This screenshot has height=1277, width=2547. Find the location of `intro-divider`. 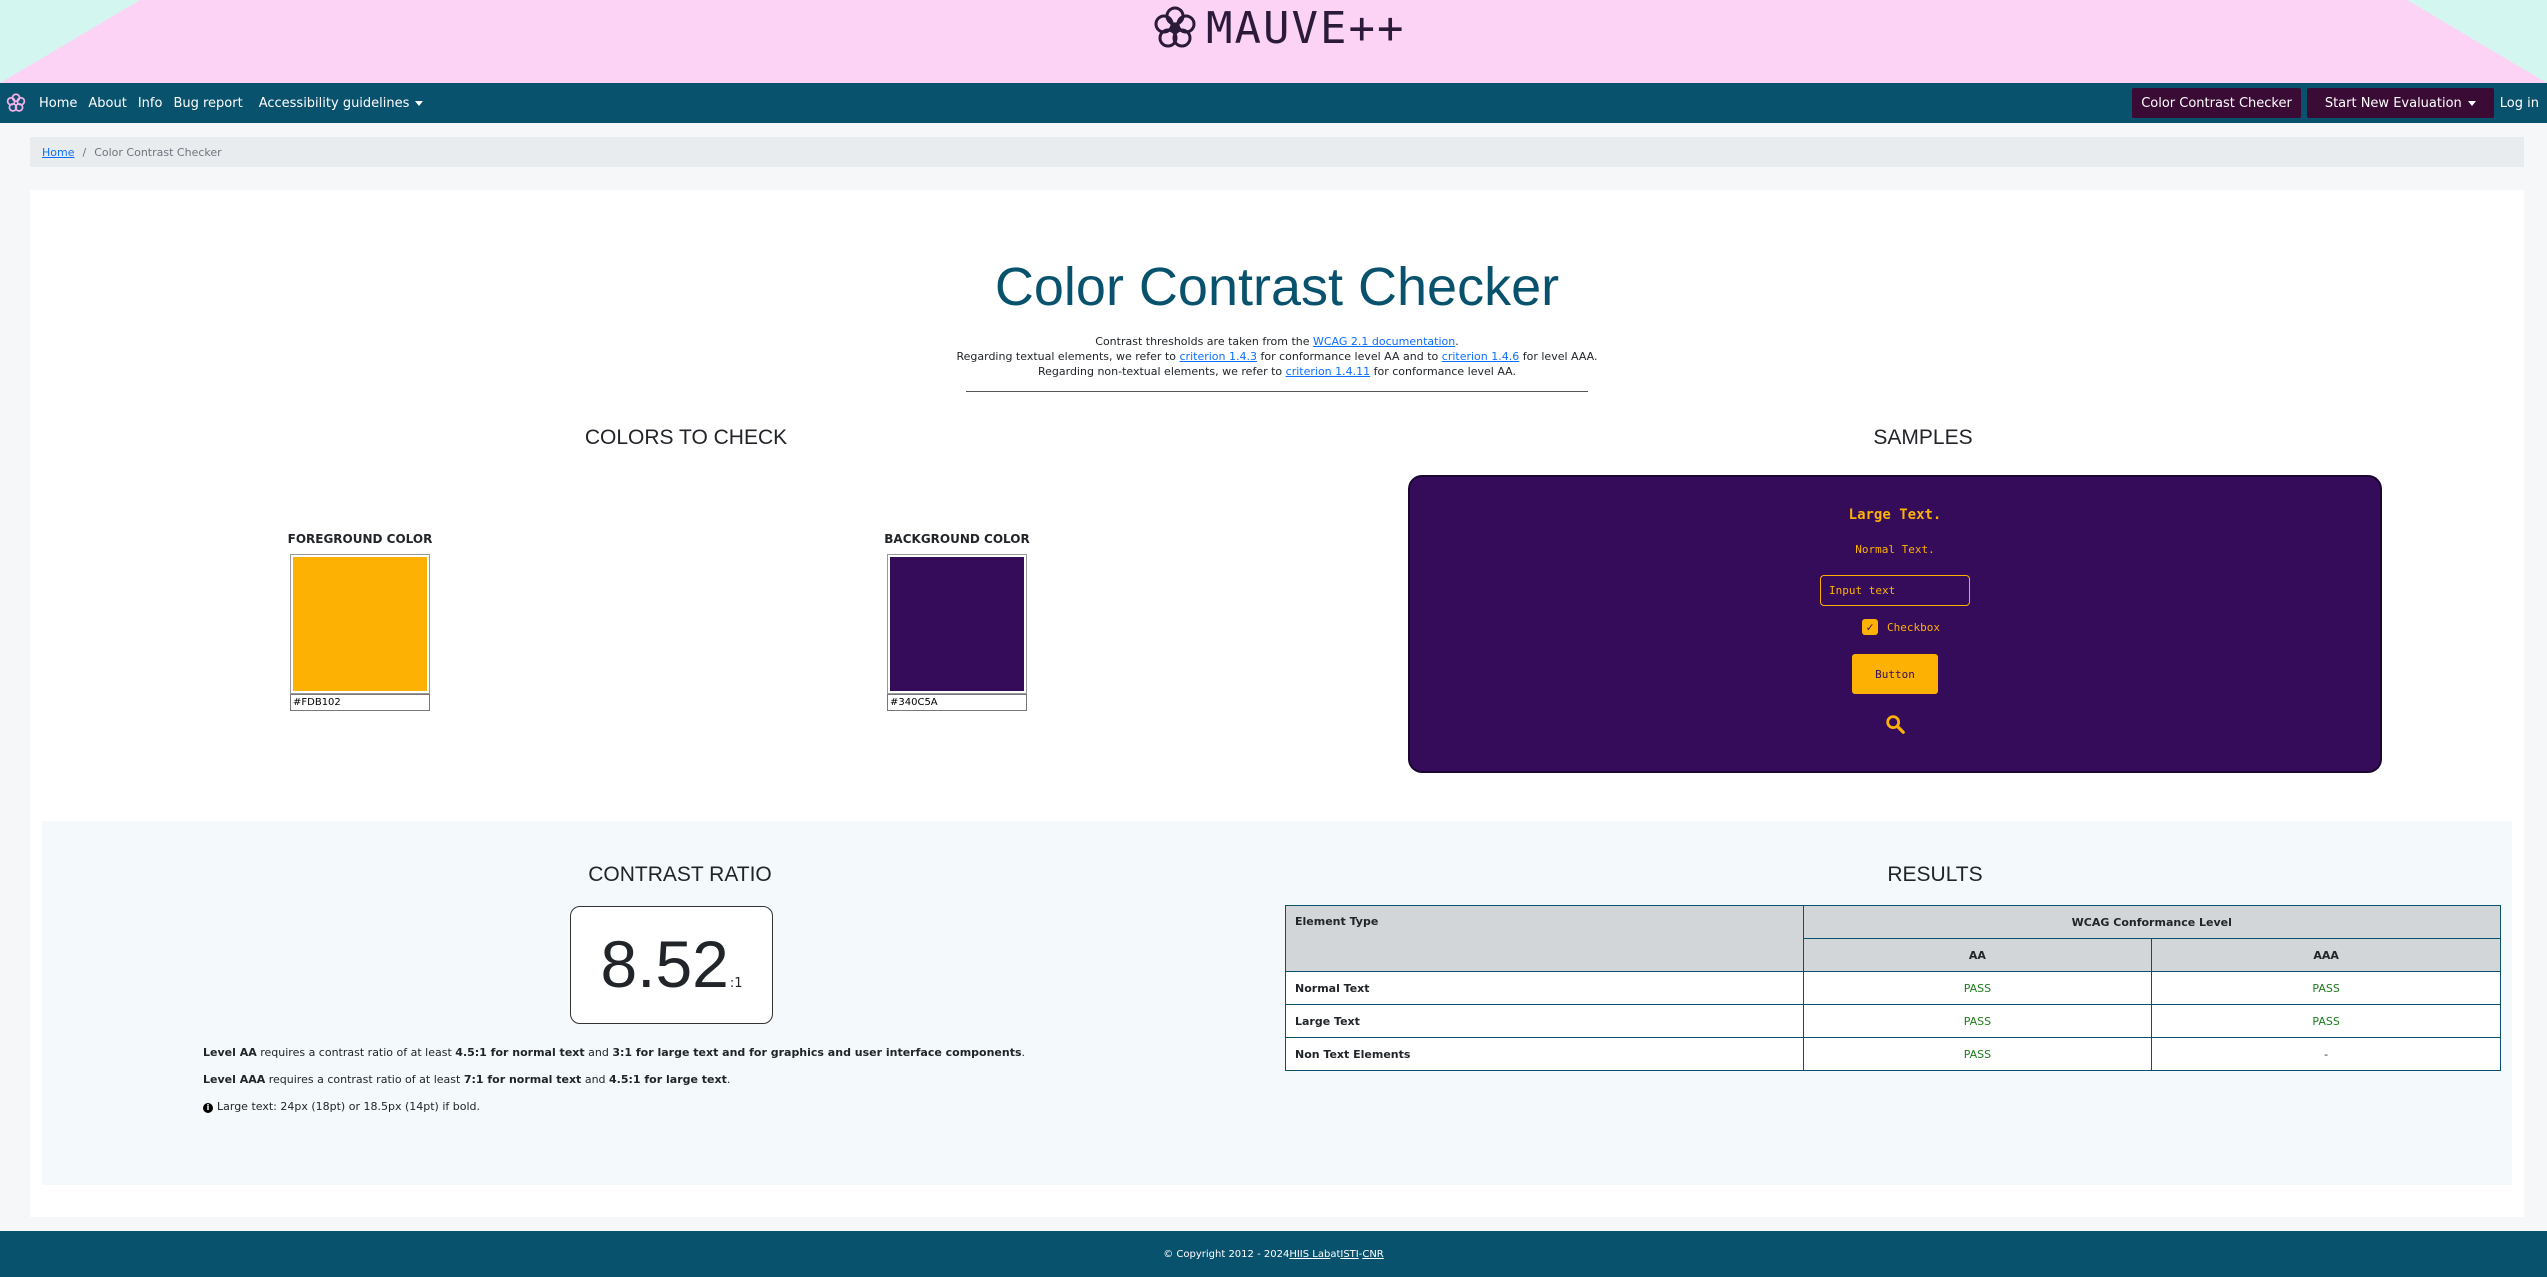

intro-divider is located at coordinates (1277, 391).